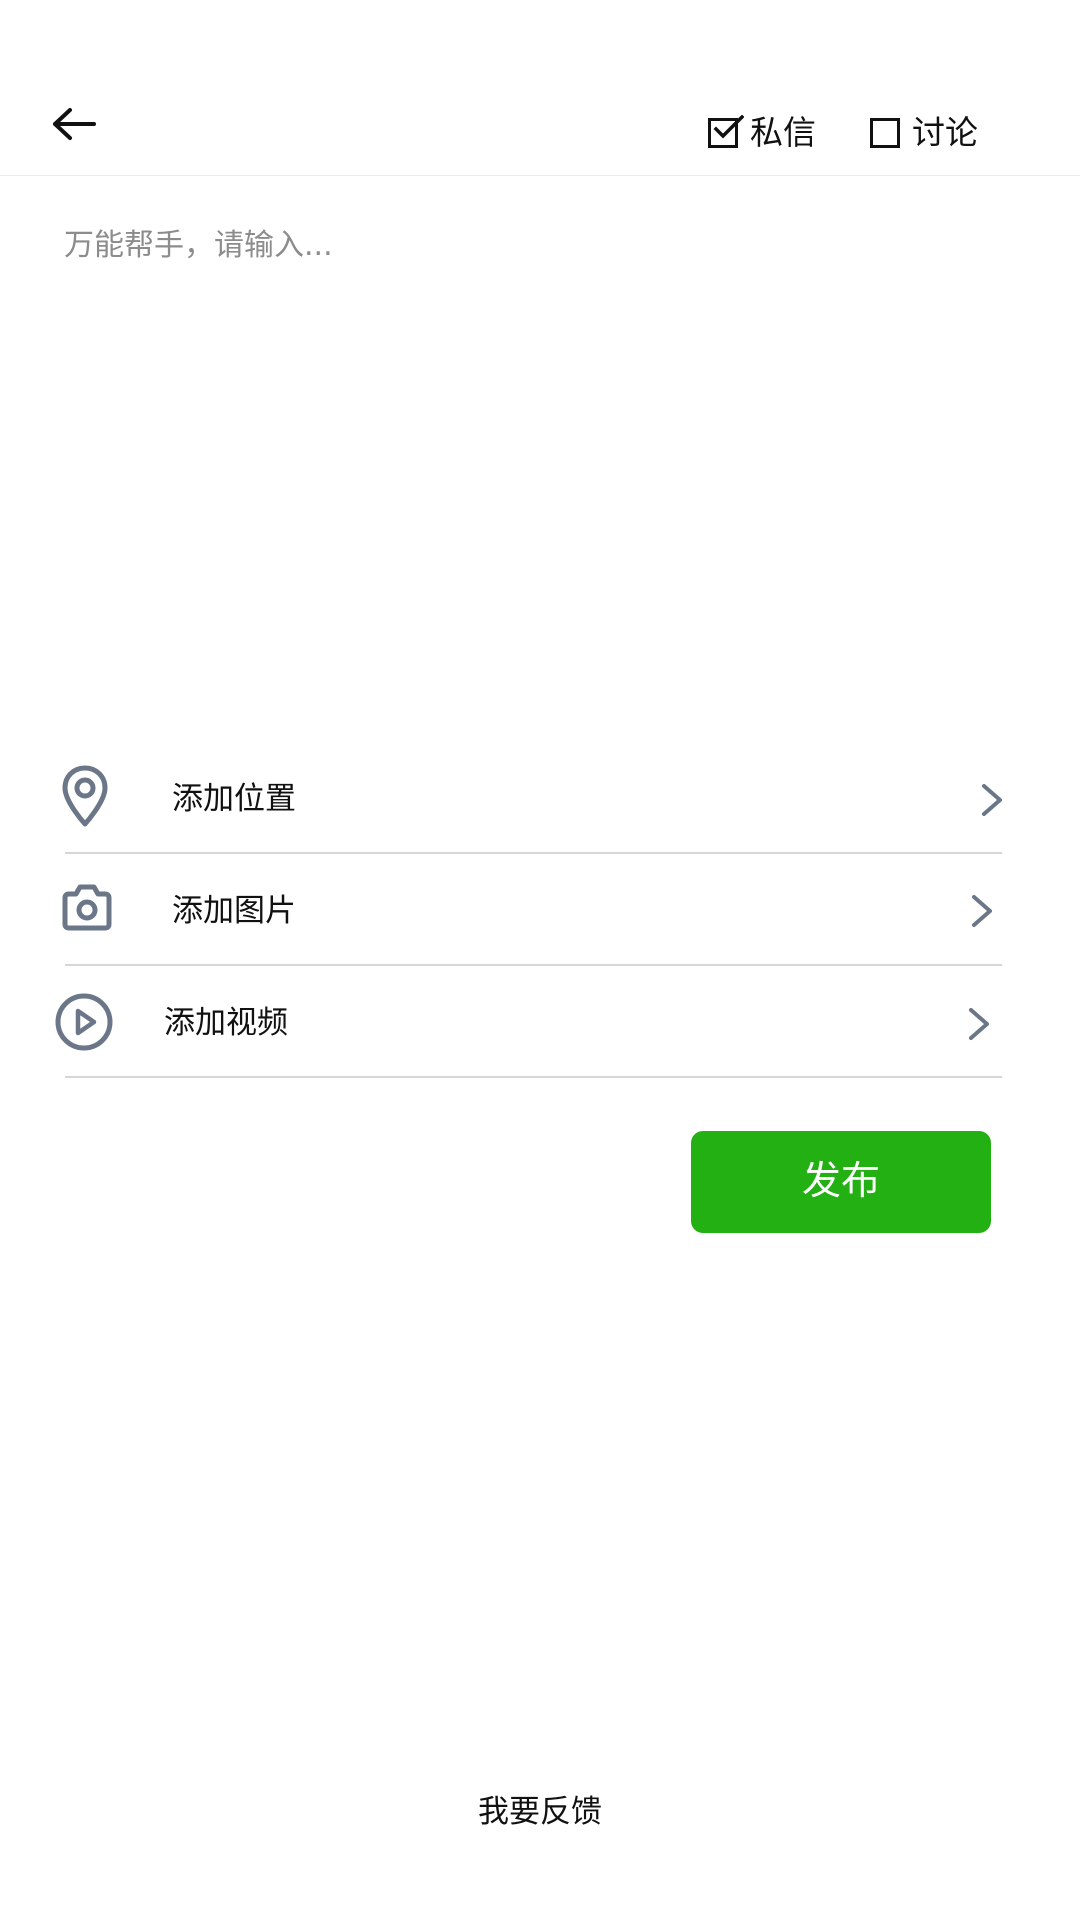 This screenshot has width=1080, height=1920. I want to click on arrow-left-icon, so click(74, 124).